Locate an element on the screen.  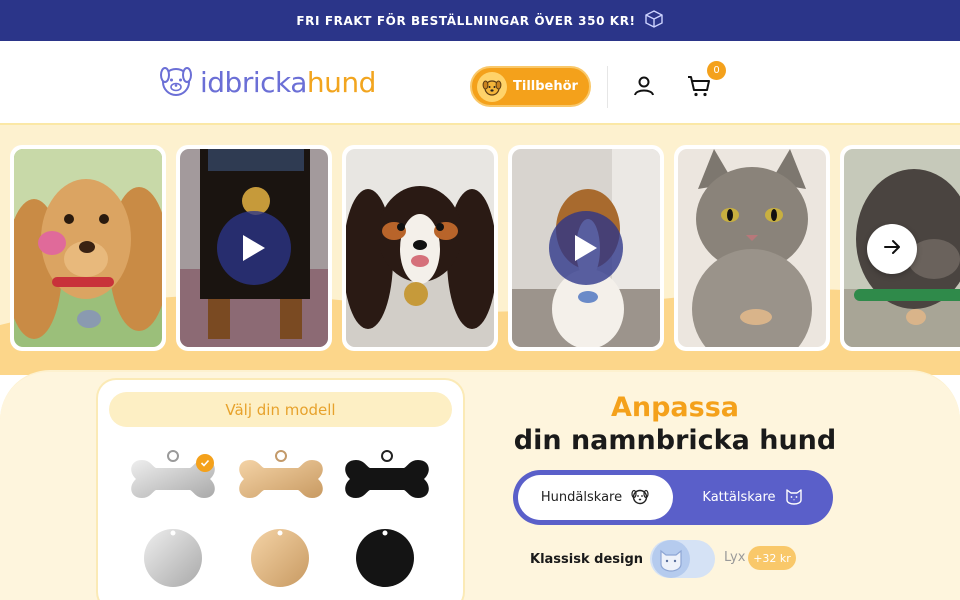
beagle-video is located at coordinates (586, 248).